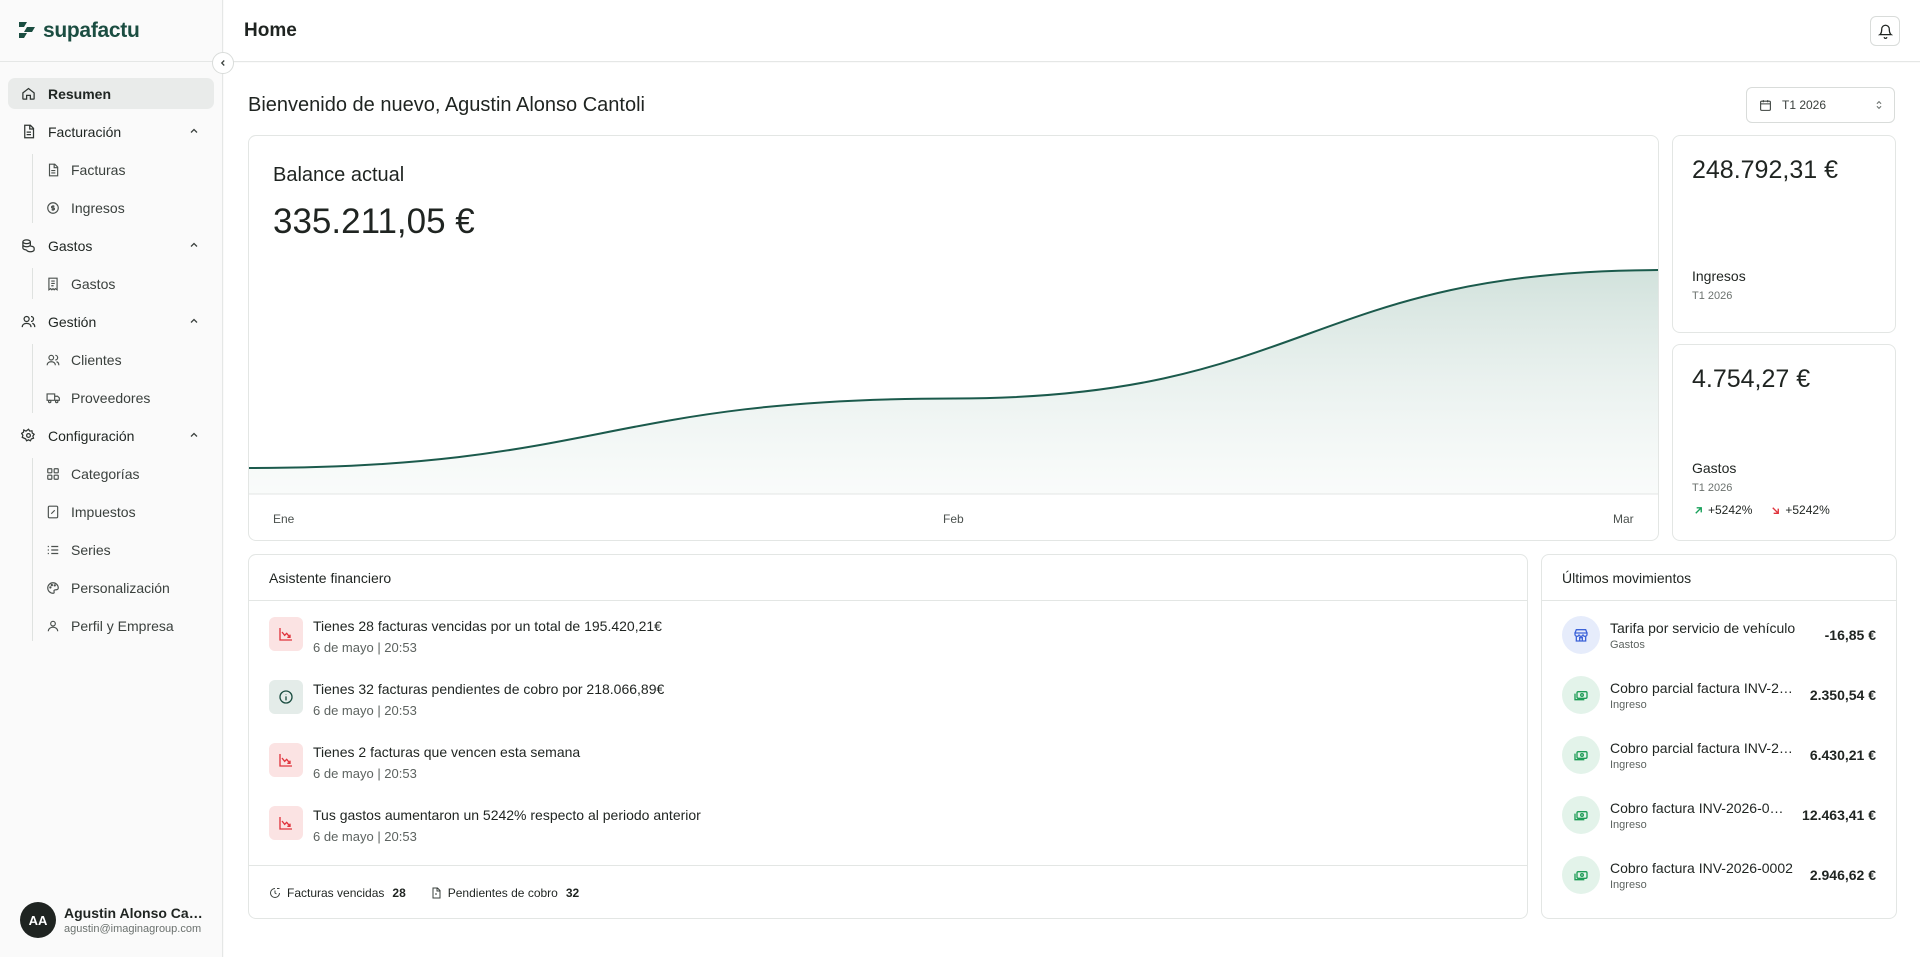 This screenshot has width=1920, height=957. What do you see at coordinates (53, 626) in the screenshot?
I see `user-icon` at bounding box center [53, 626].